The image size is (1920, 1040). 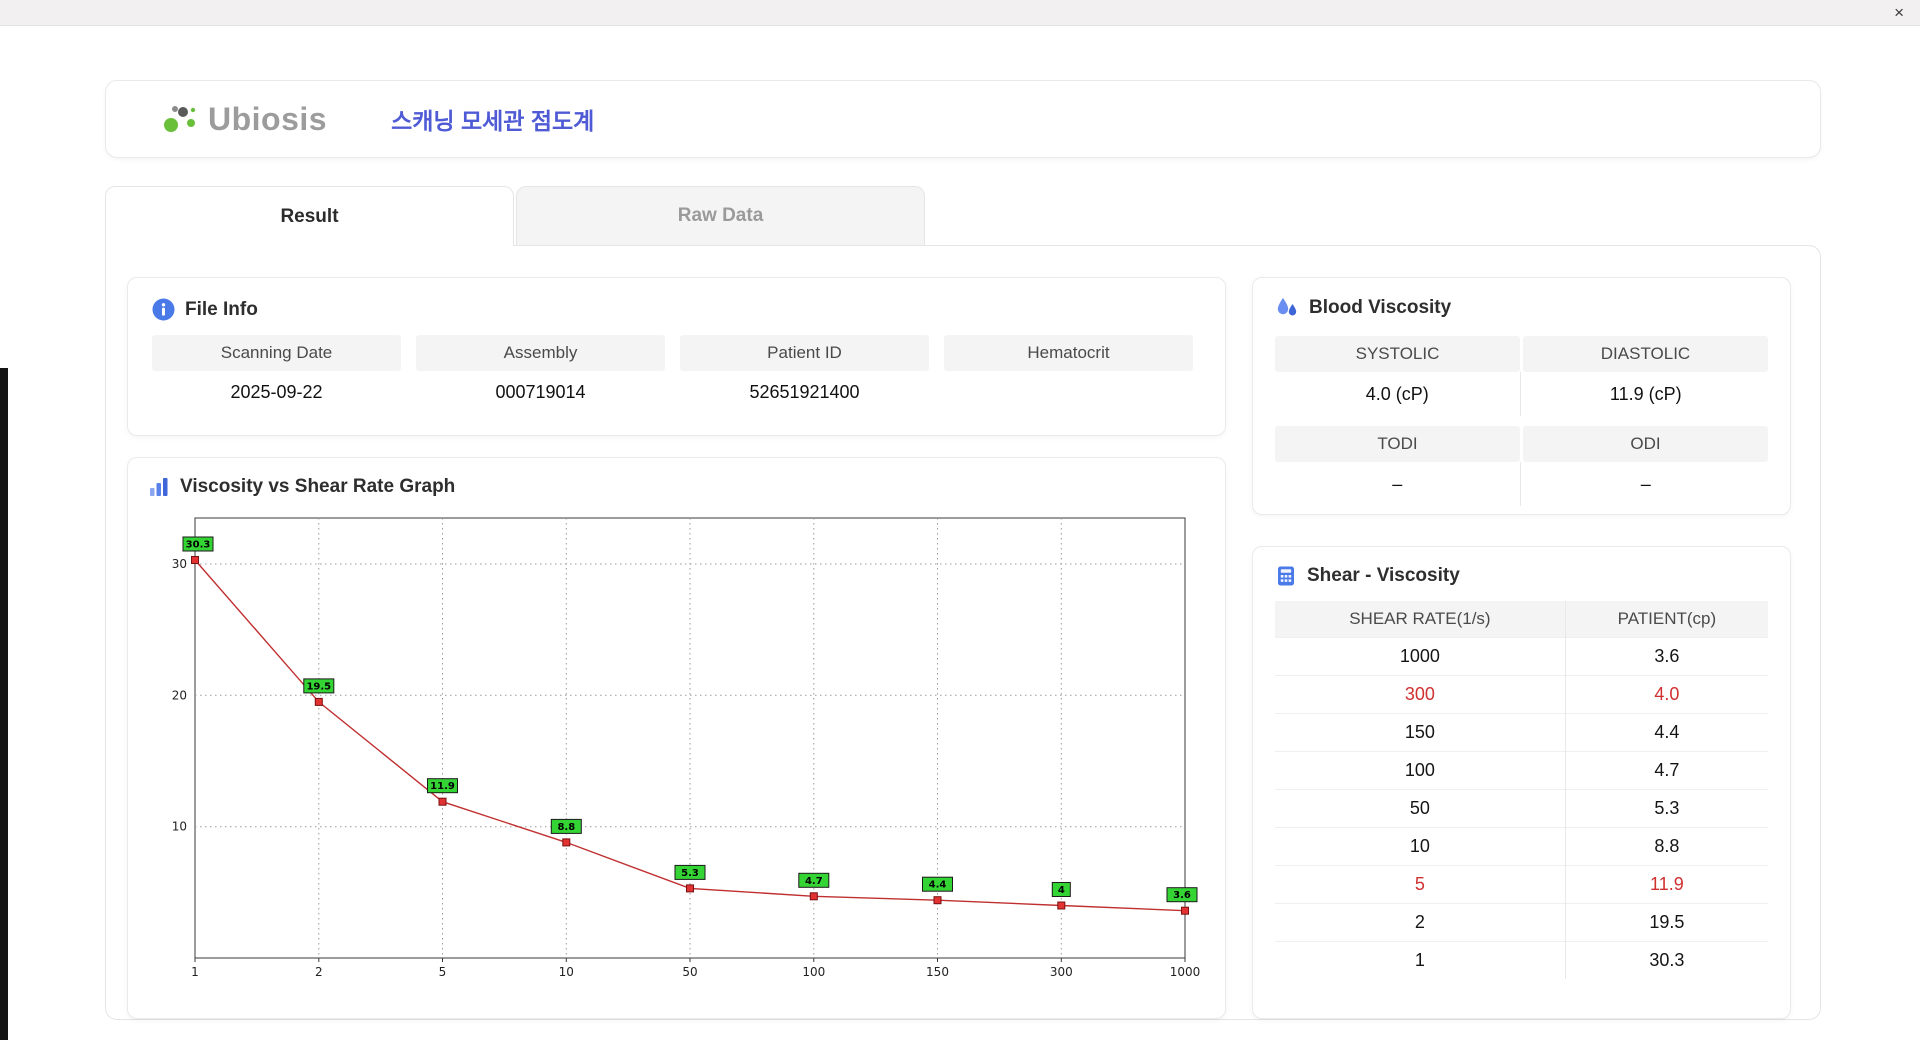 What do you see at coordinates (1645, 483) in the screenshot?
I see `bv-value: –` at bounding box center [1645, 483].